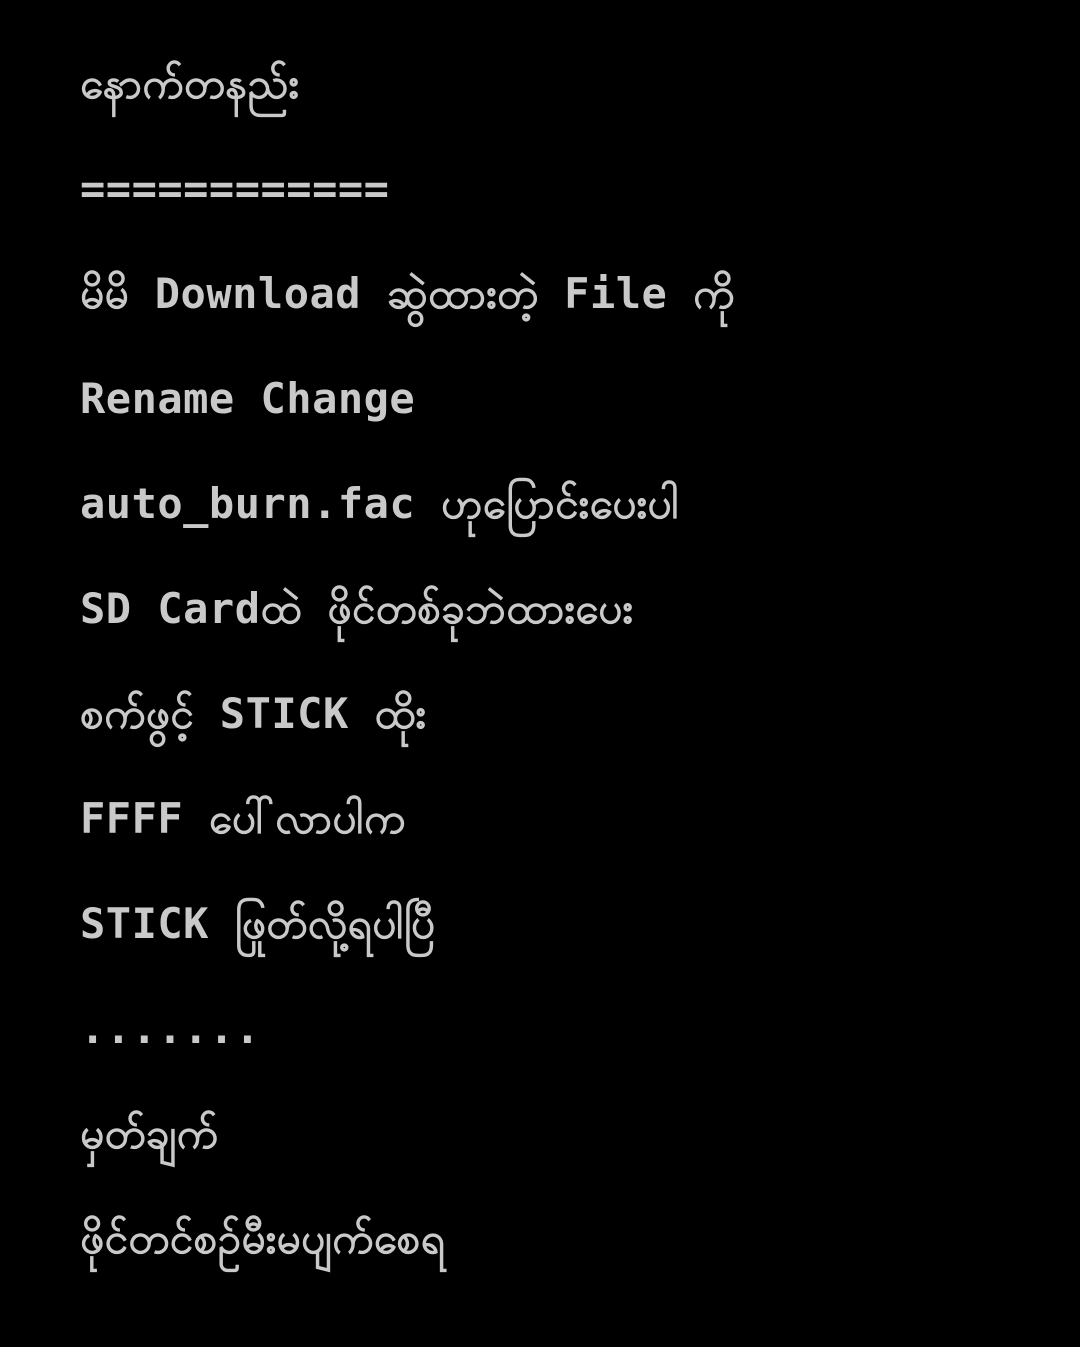 This screenshot has width=1080, height=1347. Describe the element at coordinates (380, 503) in the screenshot. I see `instruction-line-3: auto_burn.fac ဟုပြောင်းပေးပါ` at that location.